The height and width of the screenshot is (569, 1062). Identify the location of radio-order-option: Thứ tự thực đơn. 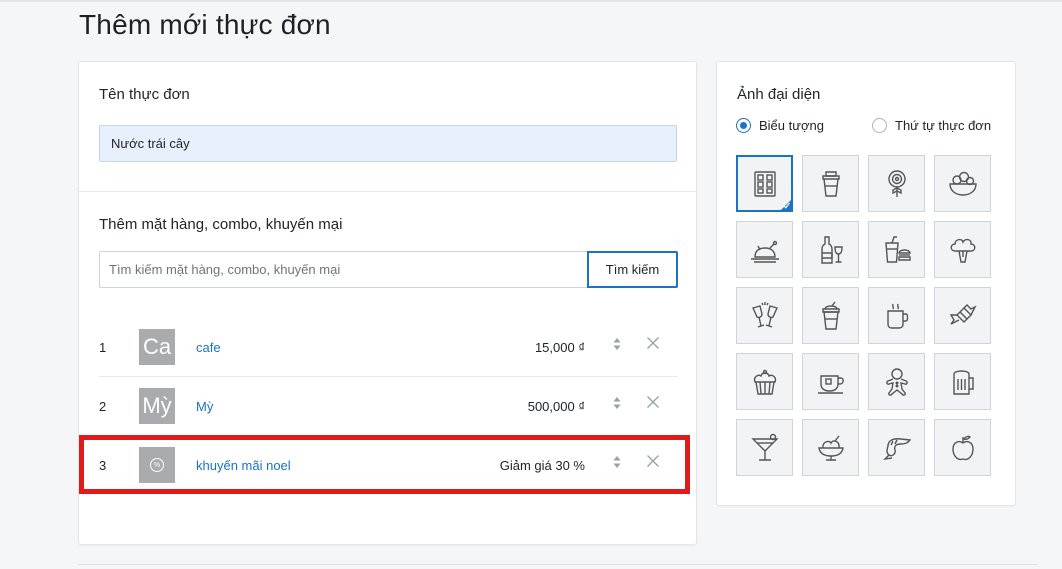
(931, 125).